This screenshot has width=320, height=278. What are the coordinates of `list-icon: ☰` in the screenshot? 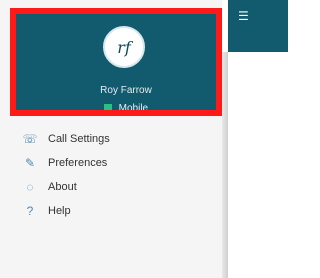 It's located at (245, 16).